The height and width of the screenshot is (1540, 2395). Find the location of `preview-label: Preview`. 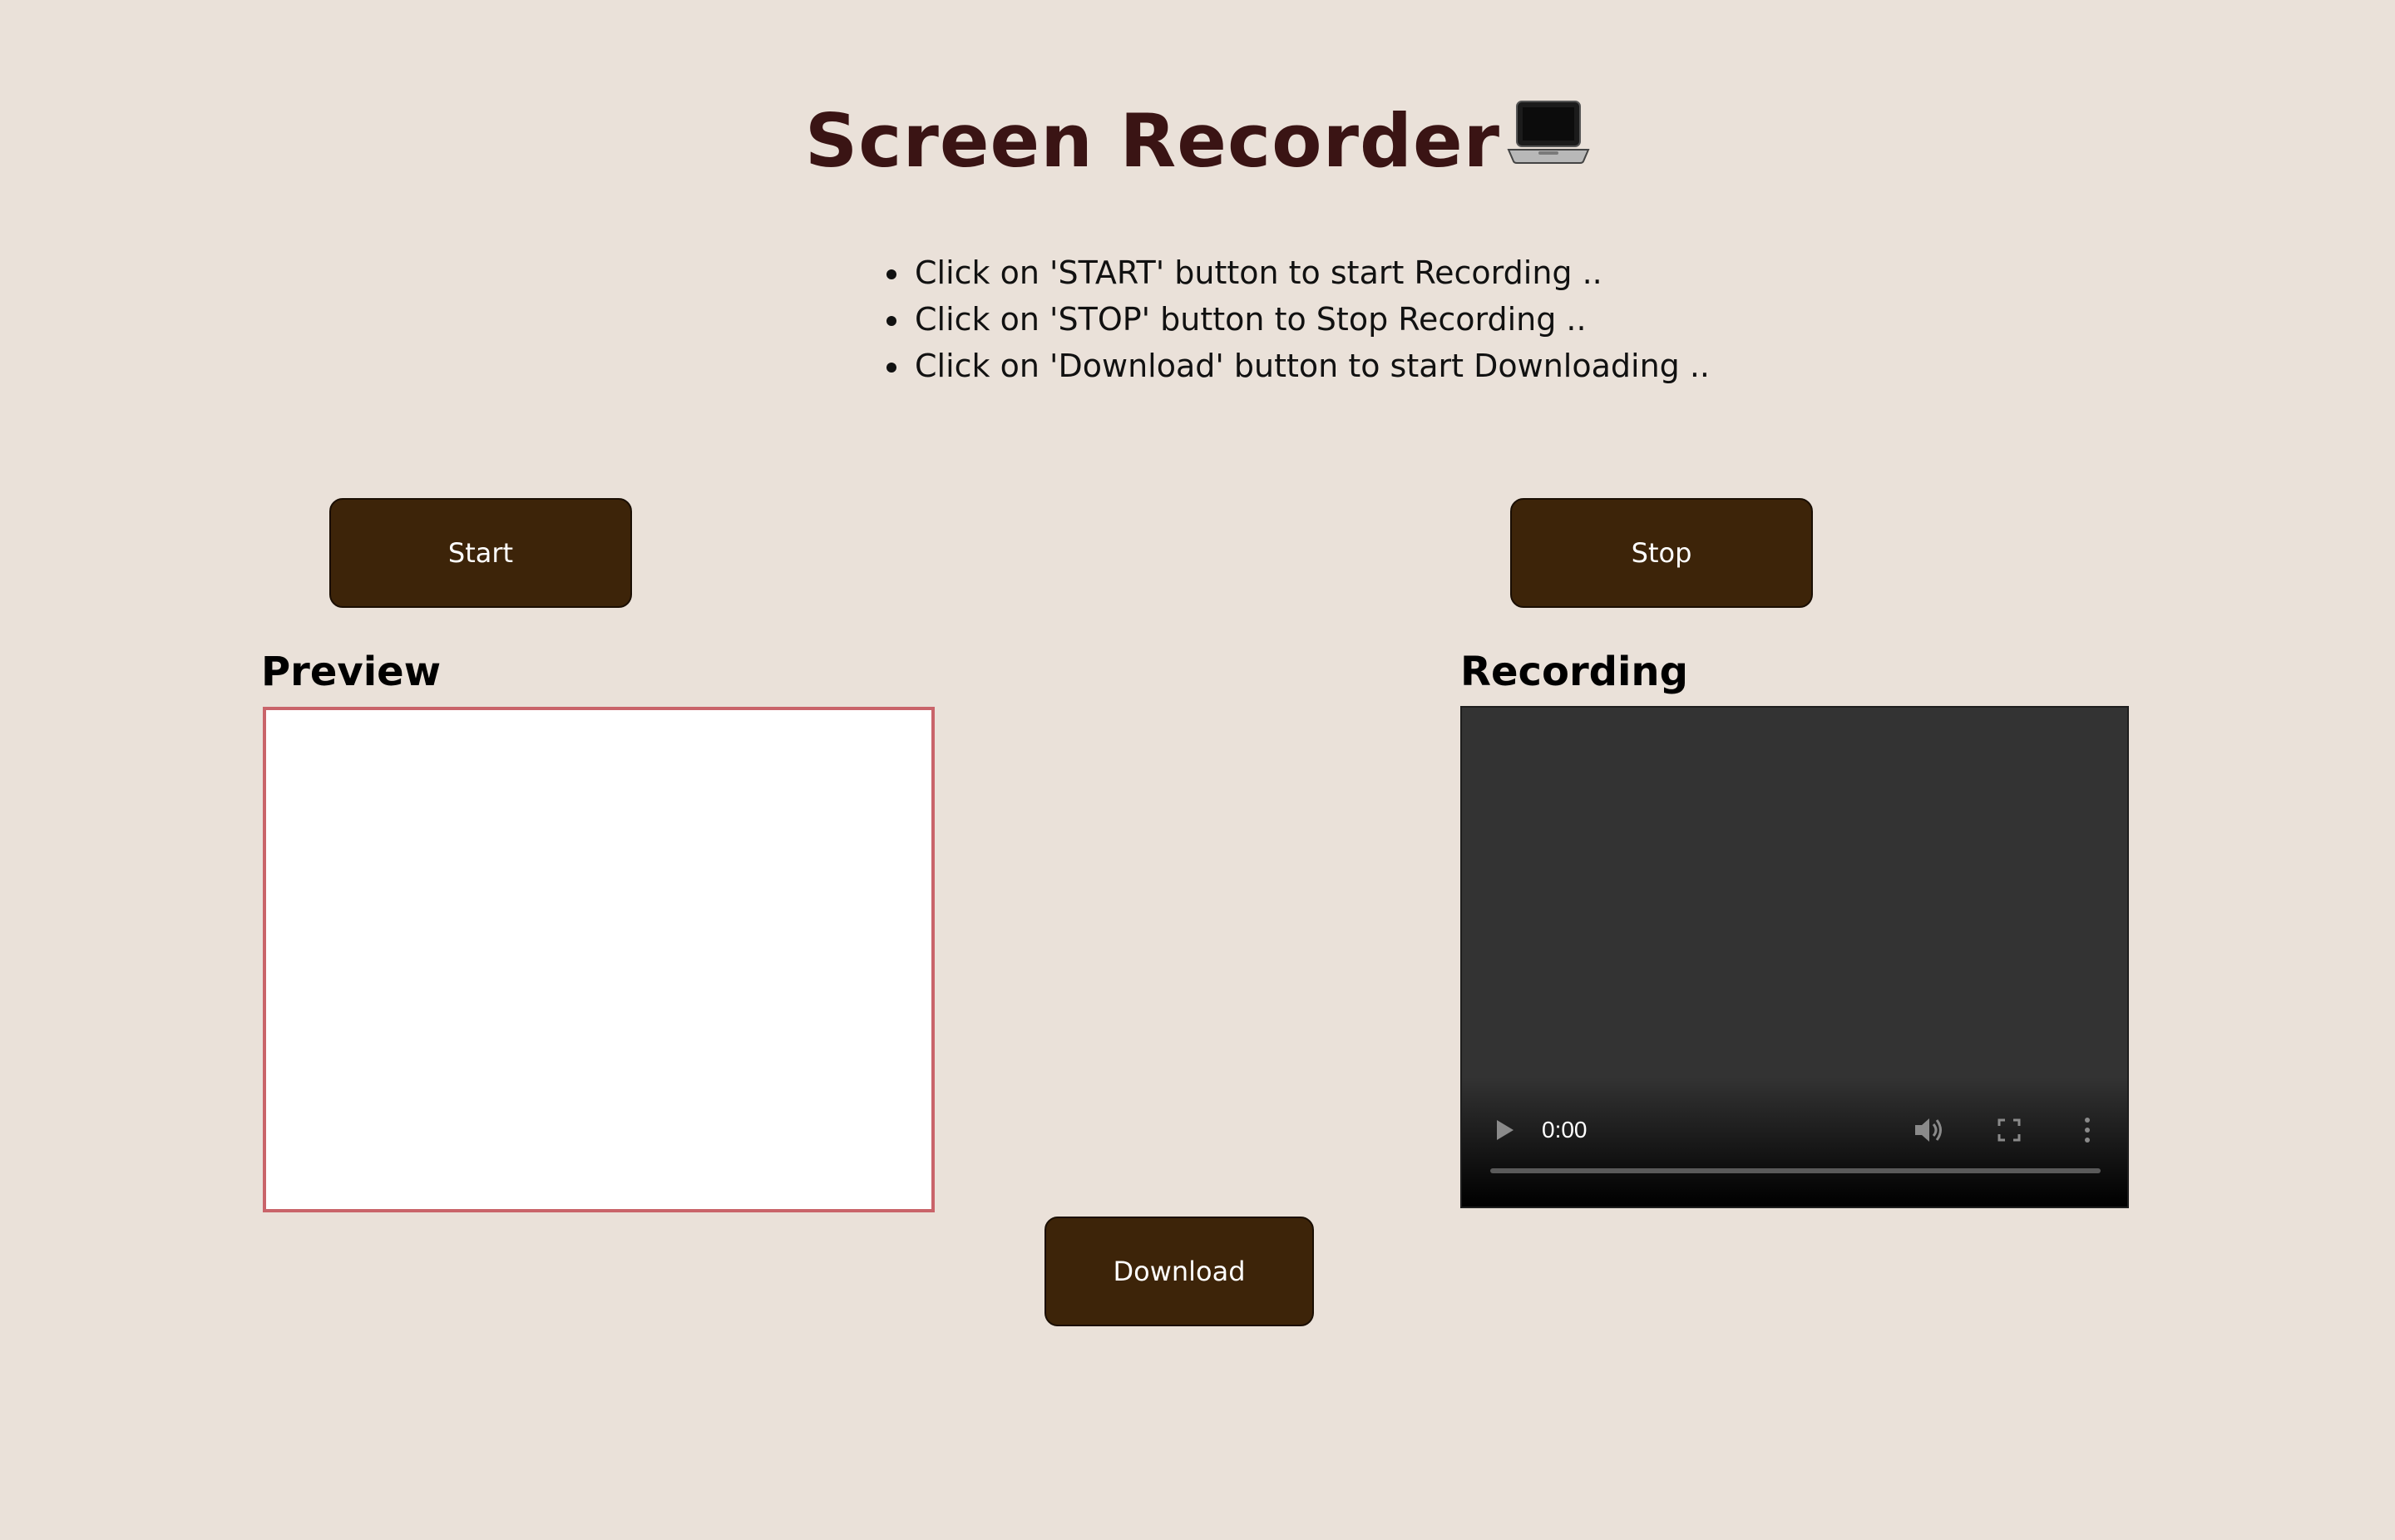

preview-label: Preview is located at coordinates (351, 672).